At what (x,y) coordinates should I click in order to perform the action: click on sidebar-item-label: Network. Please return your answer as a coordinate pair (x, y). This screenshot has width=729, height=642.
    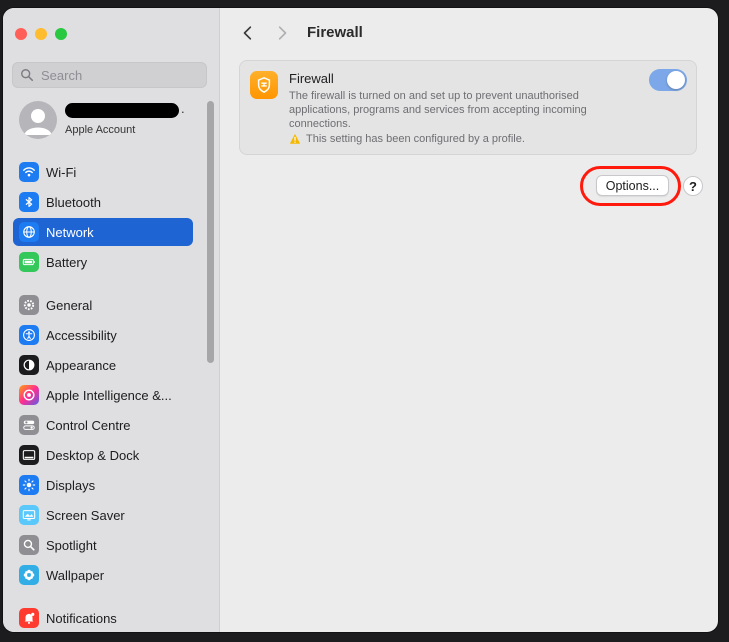
    Looking at the image, I should click on (70, 232).